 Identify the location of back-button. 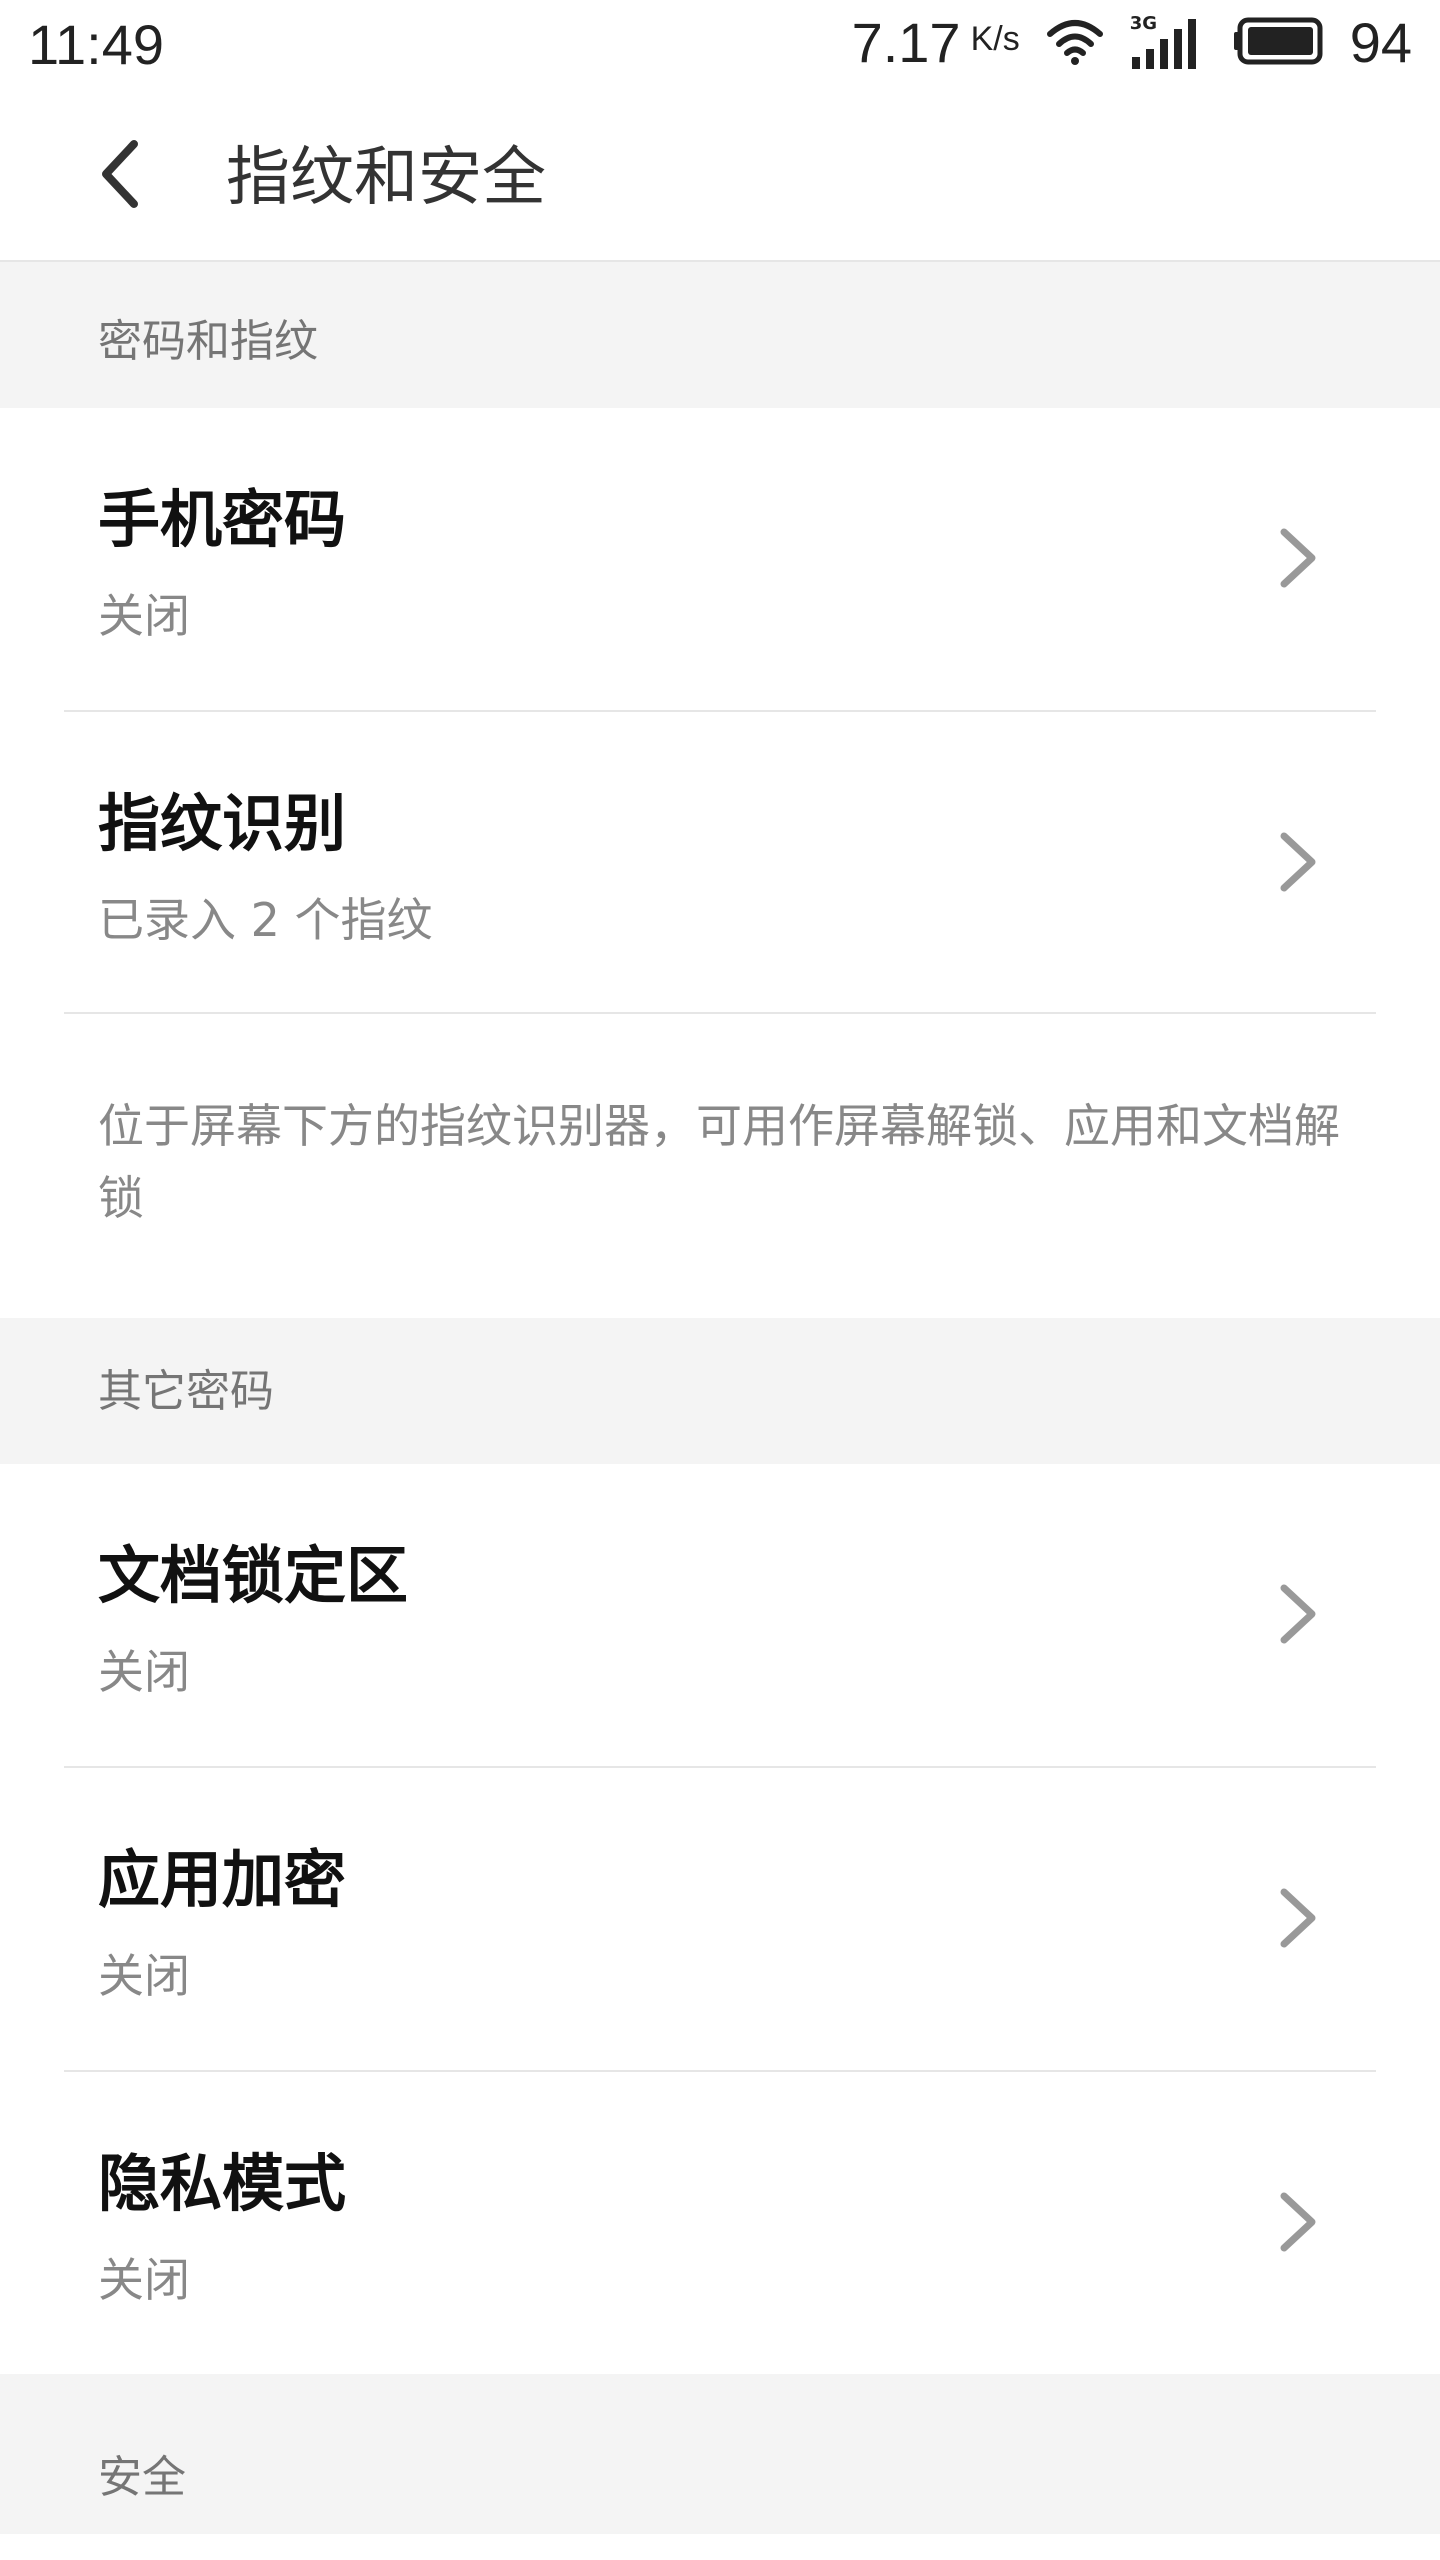
(120, 176).